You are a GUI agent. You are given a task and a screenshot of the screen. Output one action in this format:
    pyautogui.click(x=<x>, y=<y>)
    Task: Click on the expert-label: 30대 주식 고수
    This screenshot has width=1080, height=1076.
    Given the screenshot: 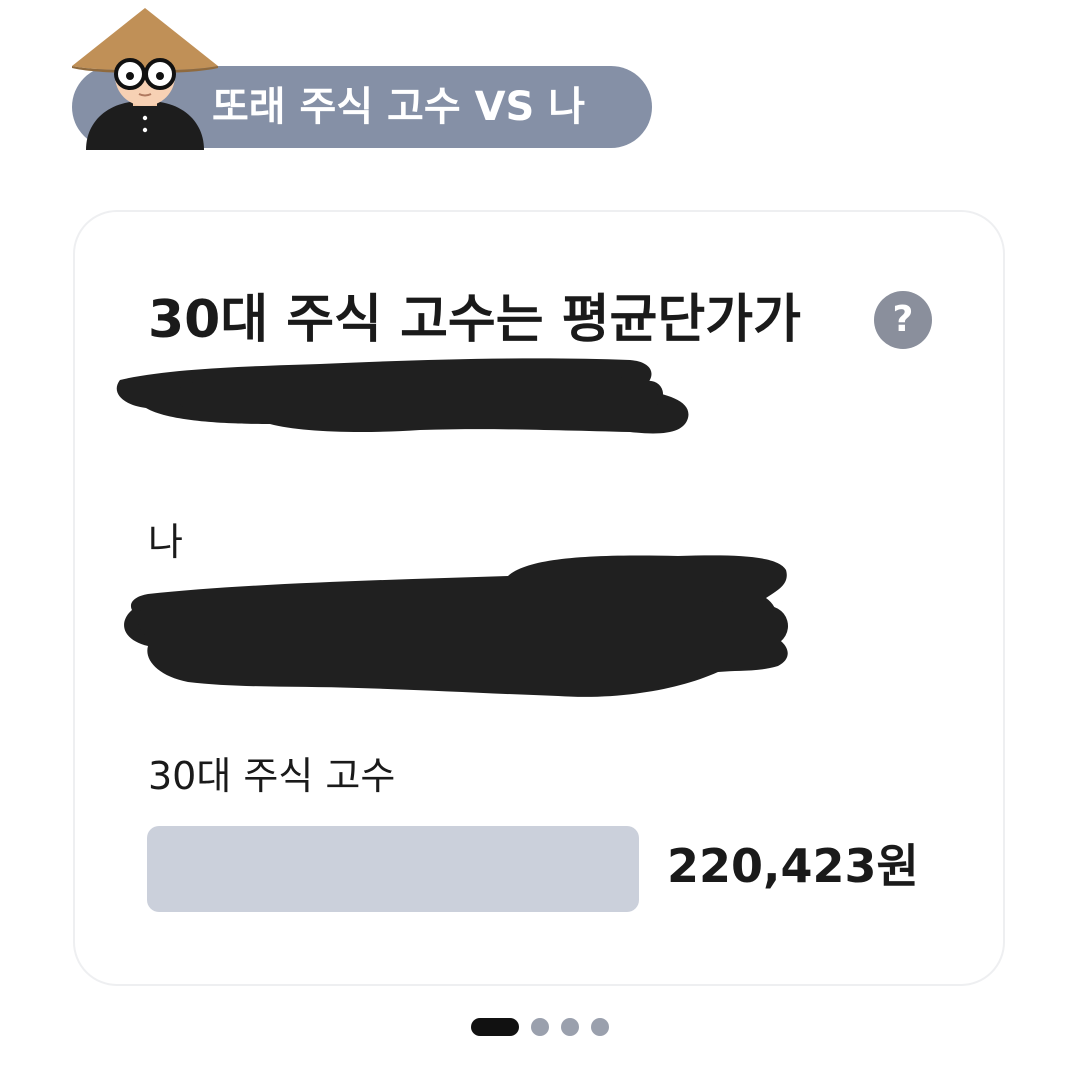 What is the action you would take?
    pyautogui.click(x=272, y=776)
    